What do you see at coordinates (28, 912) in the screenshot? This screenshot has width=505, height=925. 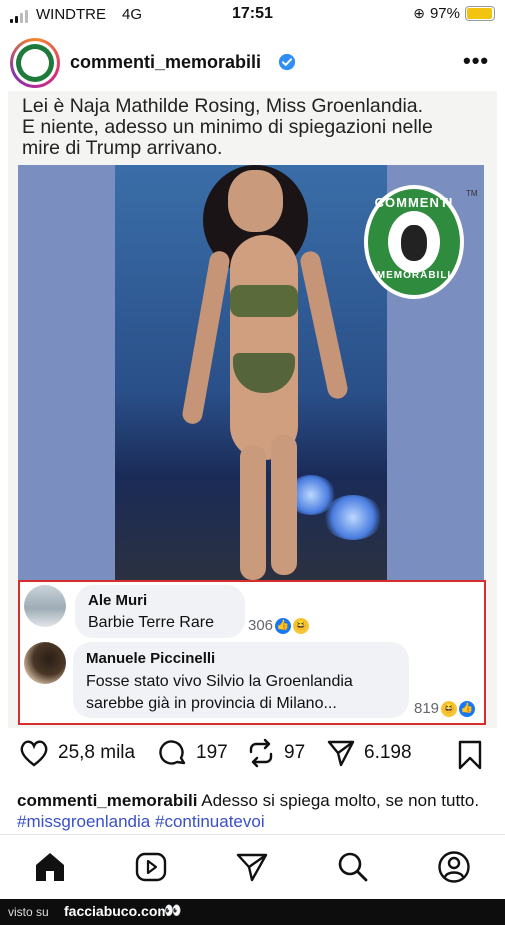 I see `watermark-prefix: visto su` at bounding box center [28, 912].